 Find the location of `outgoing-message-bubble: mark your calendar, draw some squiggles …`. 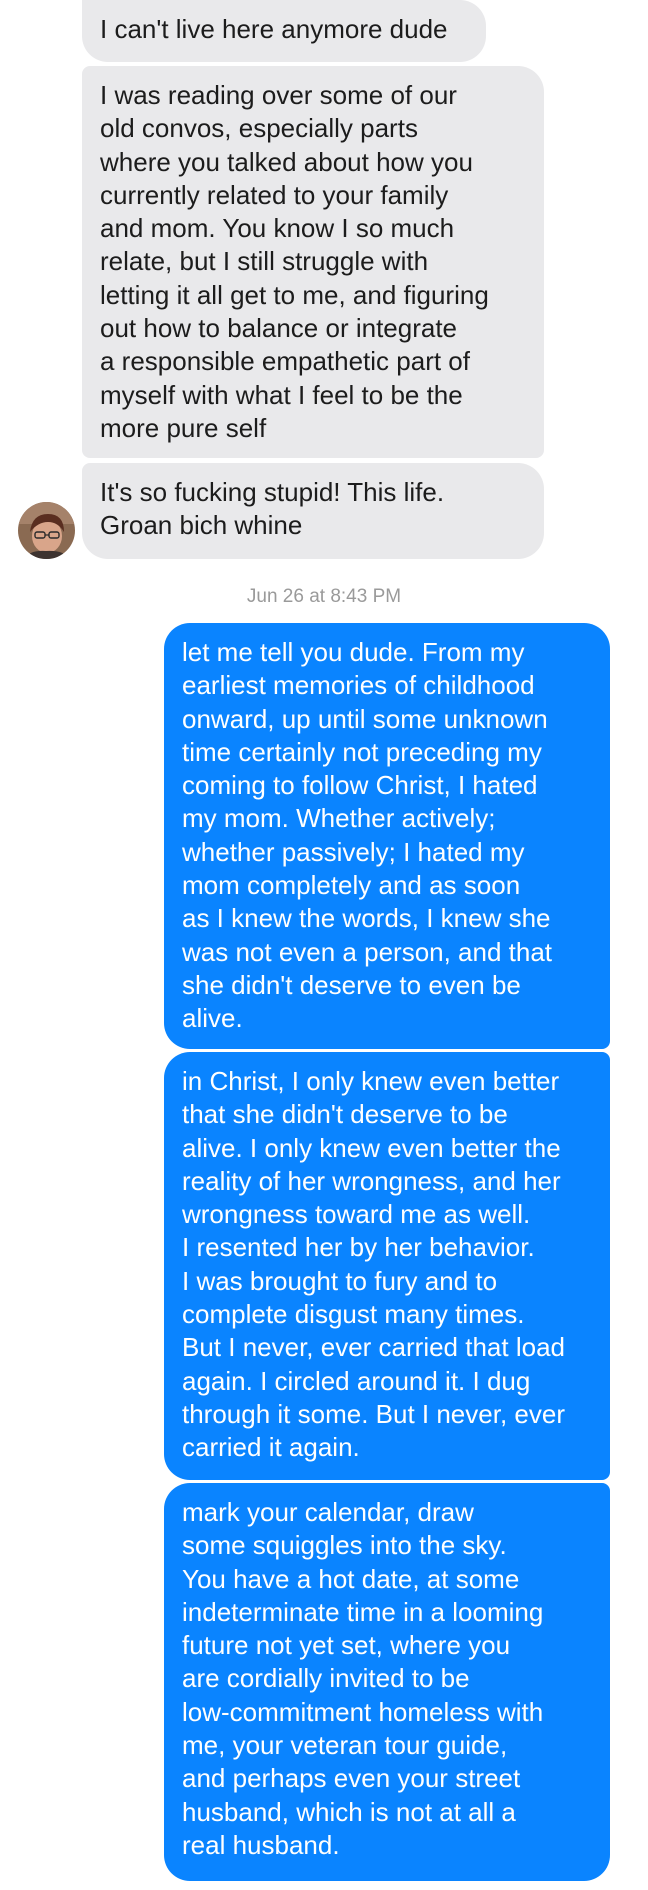

outgoing-message-bubble: mark your calendar, draw some squiggles … is located at coordinates (387, 1682).